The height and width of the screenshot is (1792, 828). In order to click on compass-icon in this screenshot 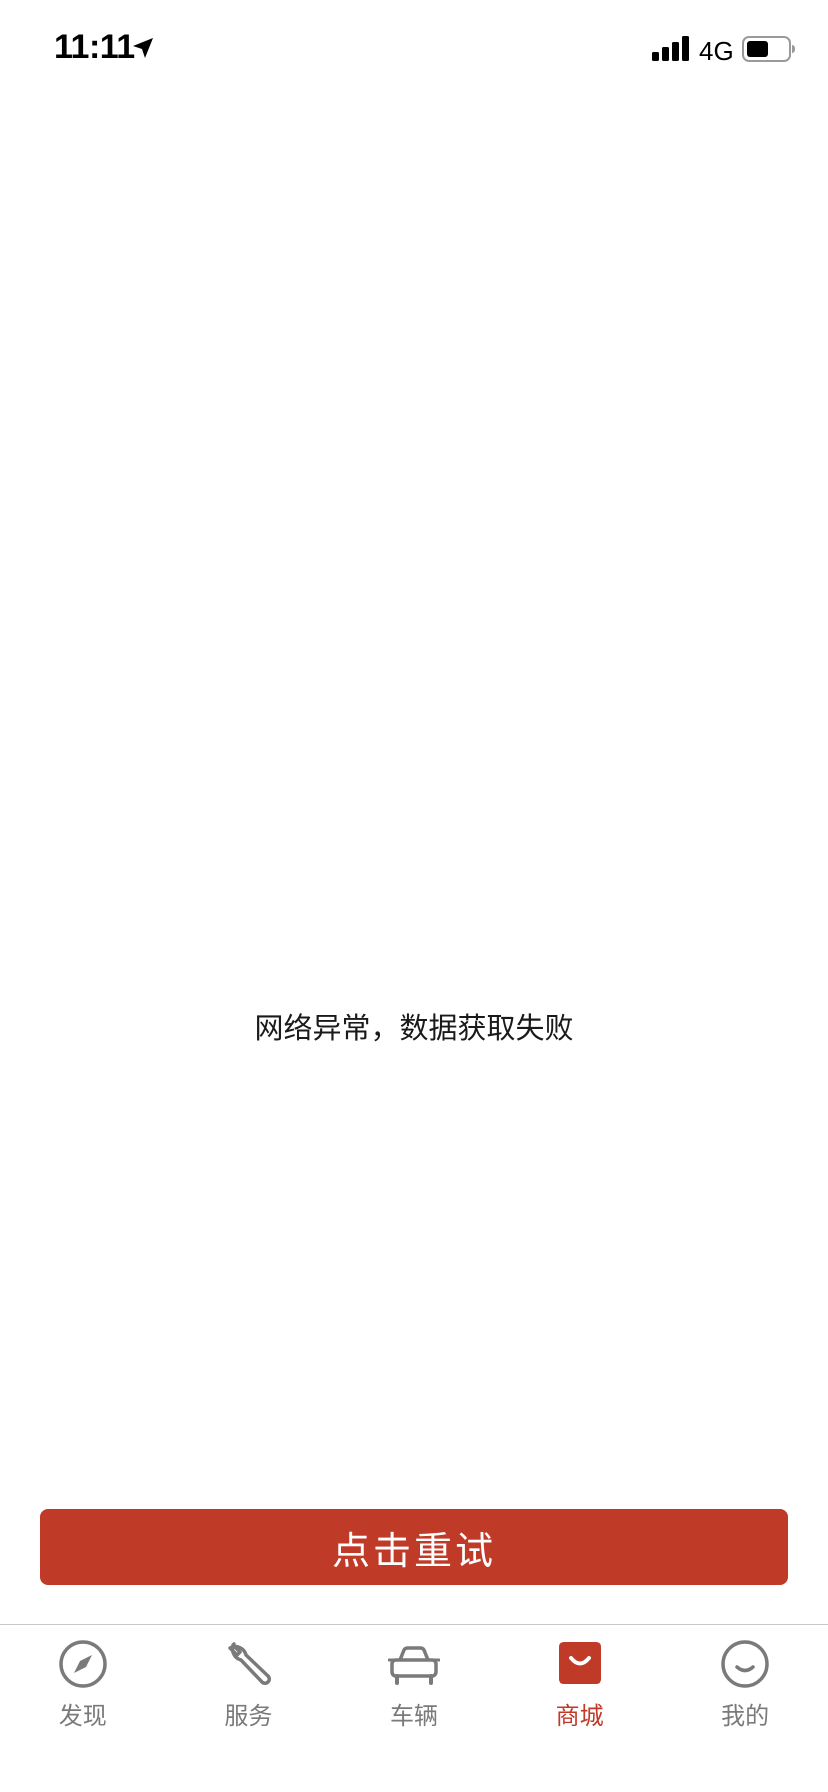, I will do `click(83, 1664)`.